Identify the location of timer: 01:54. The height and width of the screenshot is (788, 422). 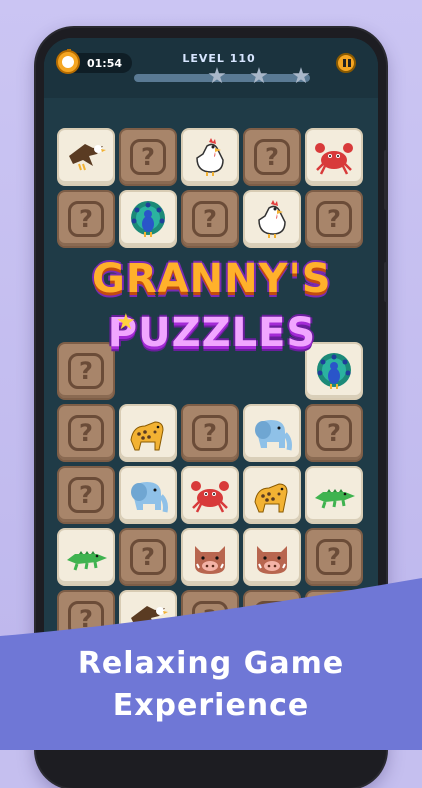
(94, 61).